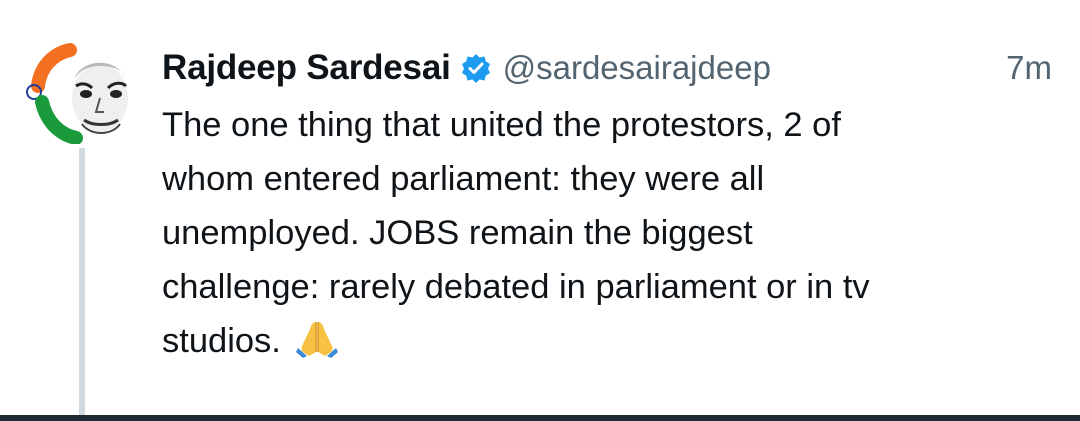 The image size is (1080, 421). Describe the element at coordinates (476, 68) in the screenshot. I see `verified-badge-icon` at that location.